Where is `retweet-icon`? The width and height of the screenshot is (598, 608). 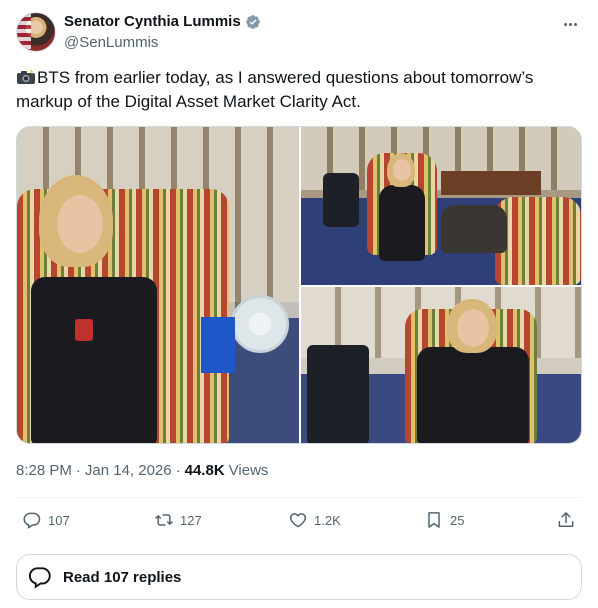 retweet-icon is located at coordinates (164, 520).